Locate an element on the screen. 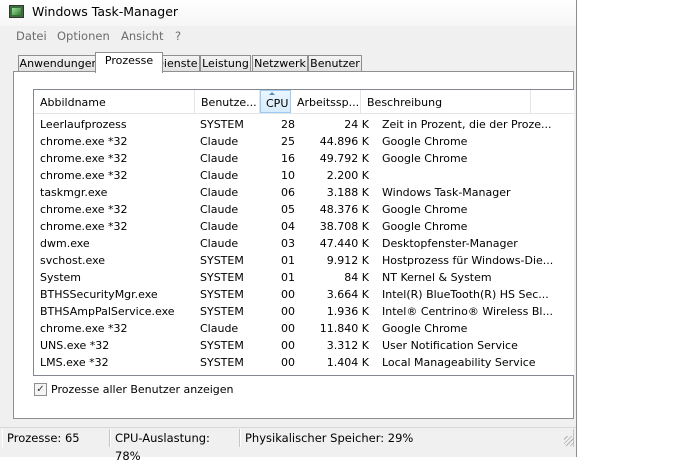 Image resolution: width=694 pixels, height=465 pixels. process-memory: 1.404 K is located at coordinates (347, 362).